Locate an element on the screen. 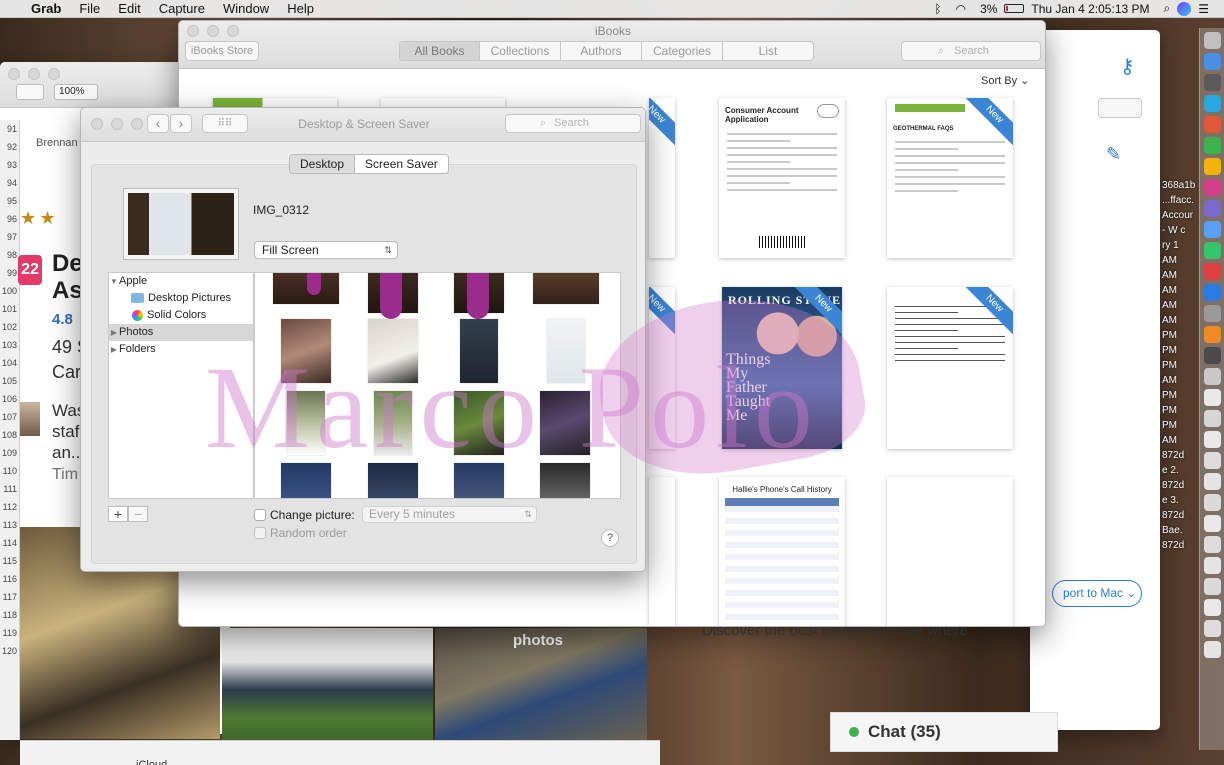  tab-screen-saver: Screen Saver is located at coordinates (401, 164).